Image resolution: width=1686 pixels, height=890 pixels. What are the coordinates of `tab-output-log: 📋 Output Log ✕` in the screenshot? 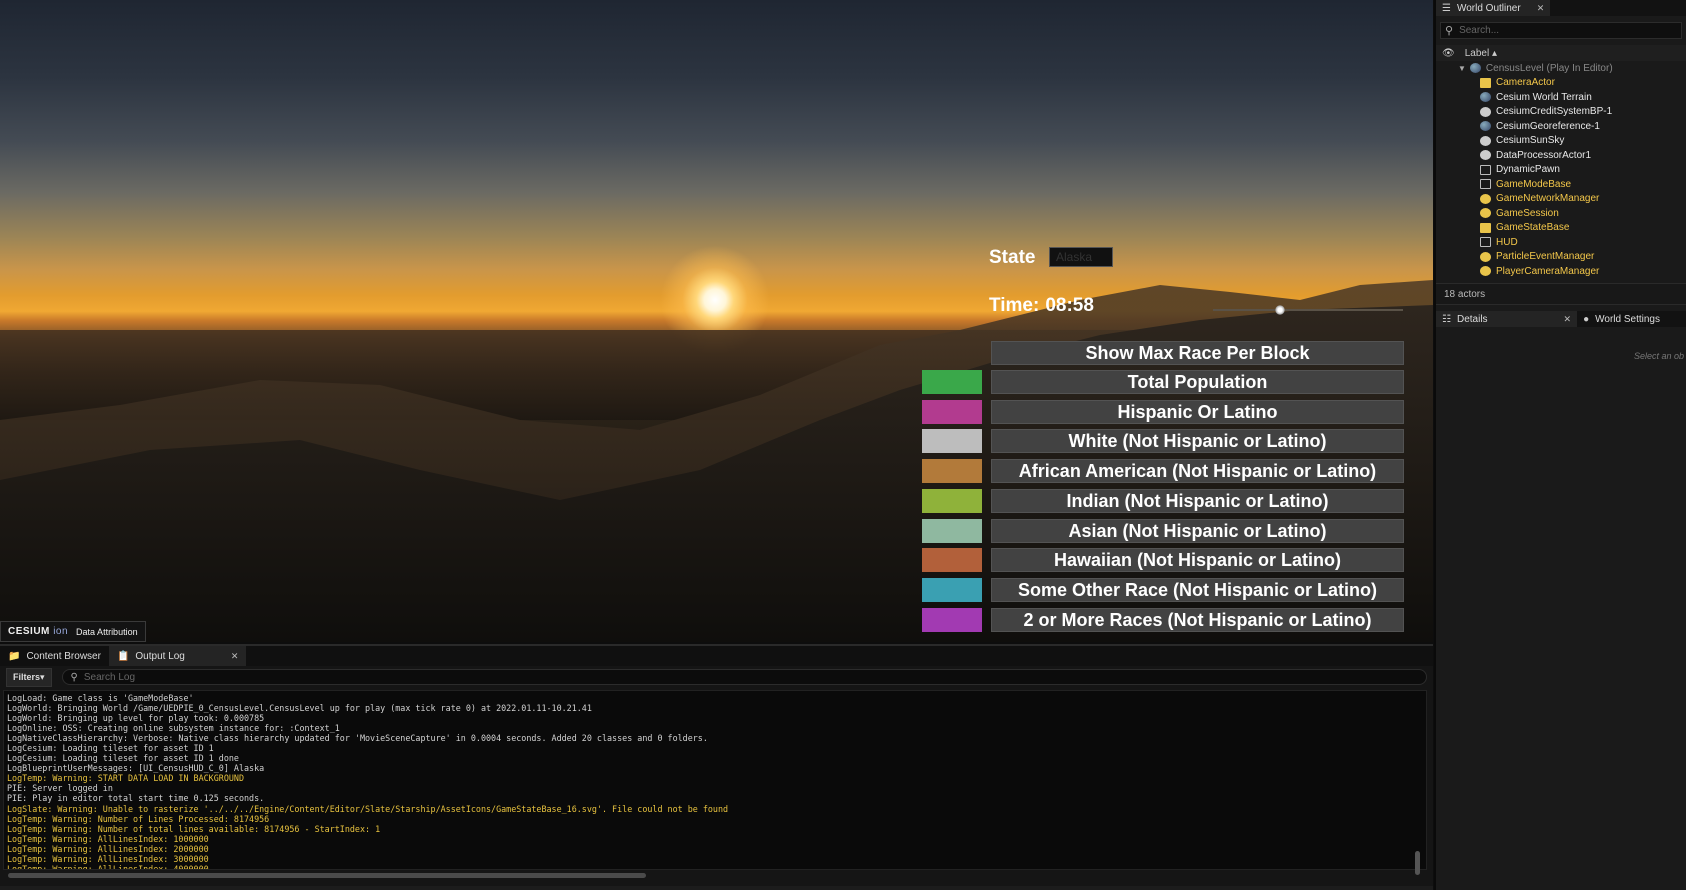 It's located at (177, 656).